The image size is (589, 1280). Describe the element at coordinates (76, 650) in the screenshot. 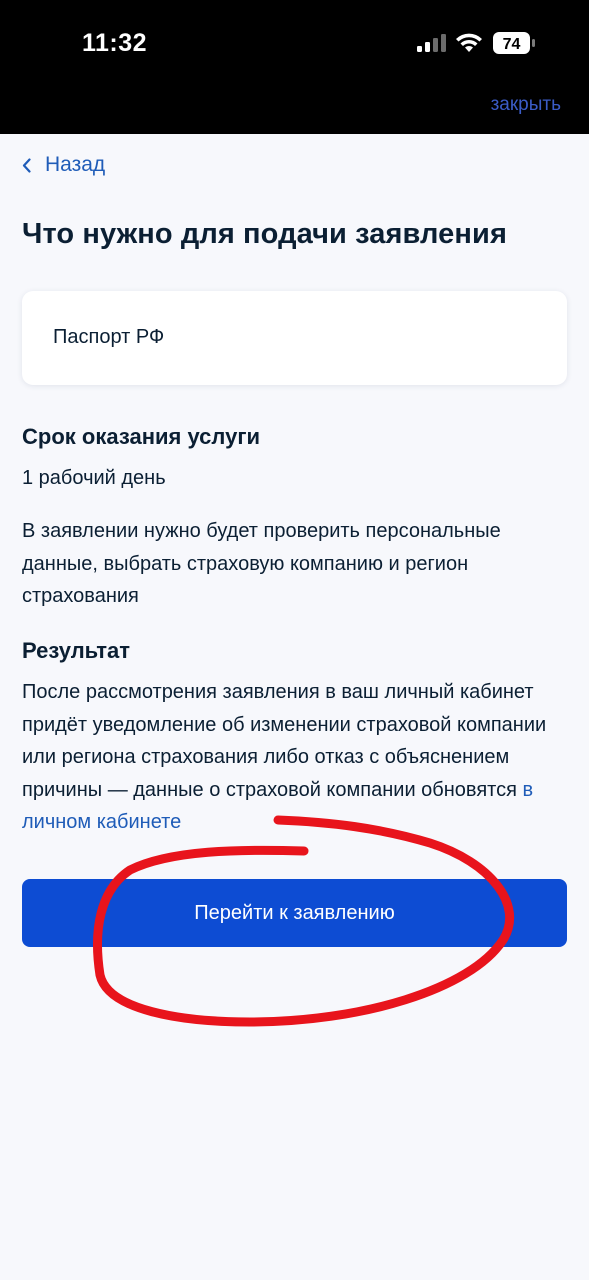

I see `result-heading: Результат` at that location.